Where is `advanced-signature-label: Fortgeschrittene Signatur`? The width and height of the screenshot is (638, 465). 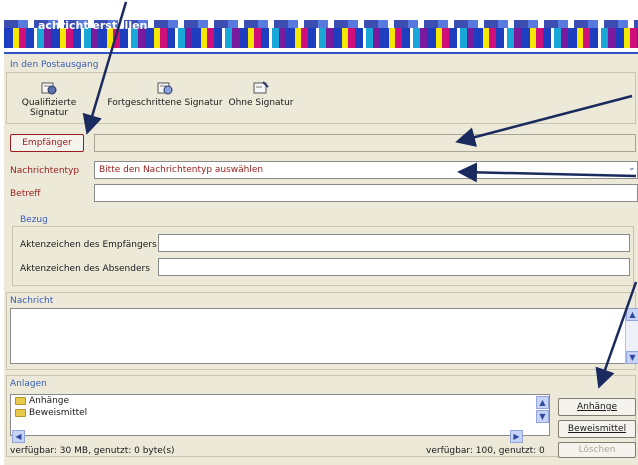
advanced-signature-label: Fortgeschrittene Signatur is located at coordinates (165, 103).